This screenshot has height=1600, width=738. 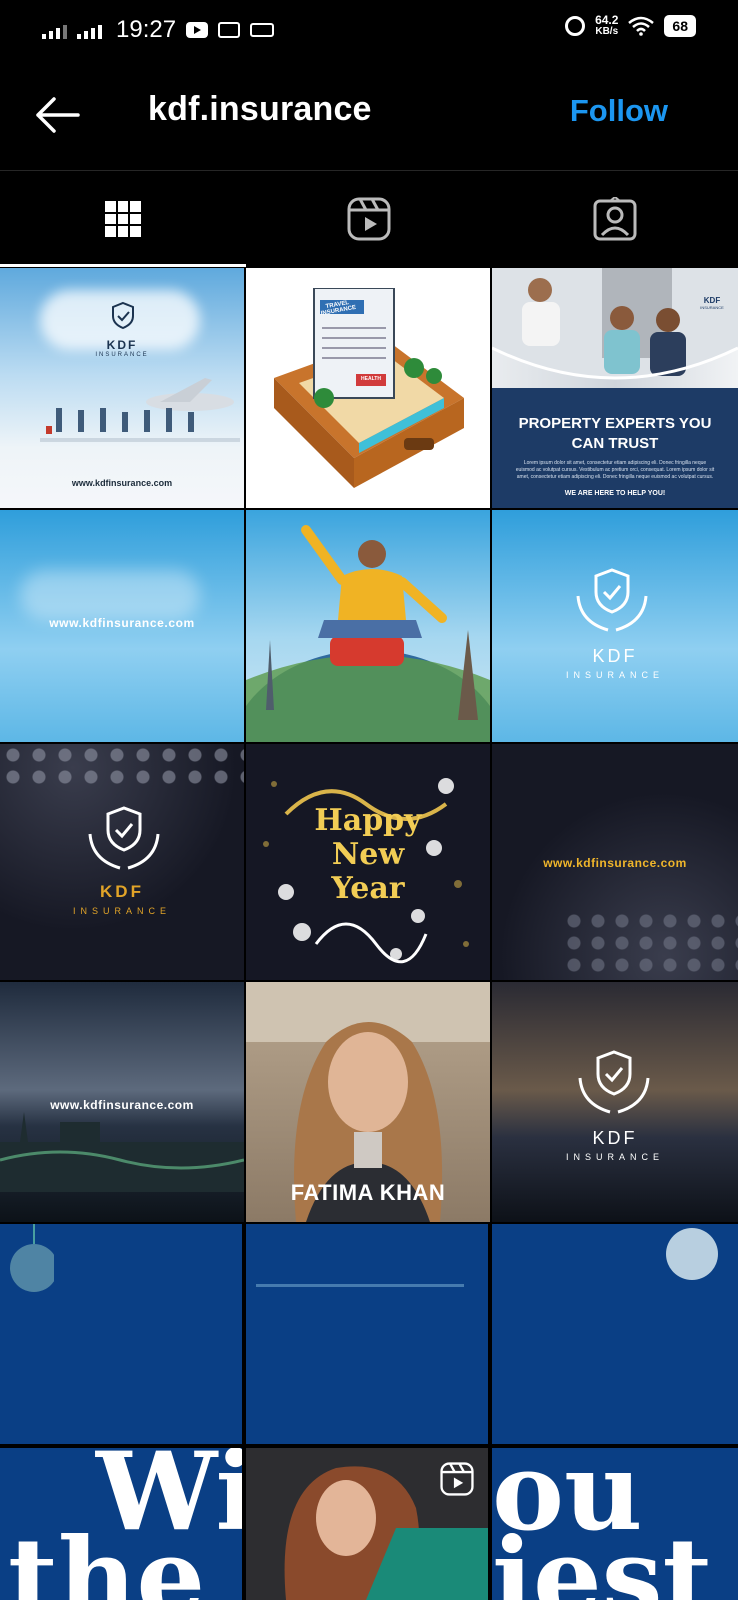 I want to click on alarm-icon, so click(x=575, y=26).